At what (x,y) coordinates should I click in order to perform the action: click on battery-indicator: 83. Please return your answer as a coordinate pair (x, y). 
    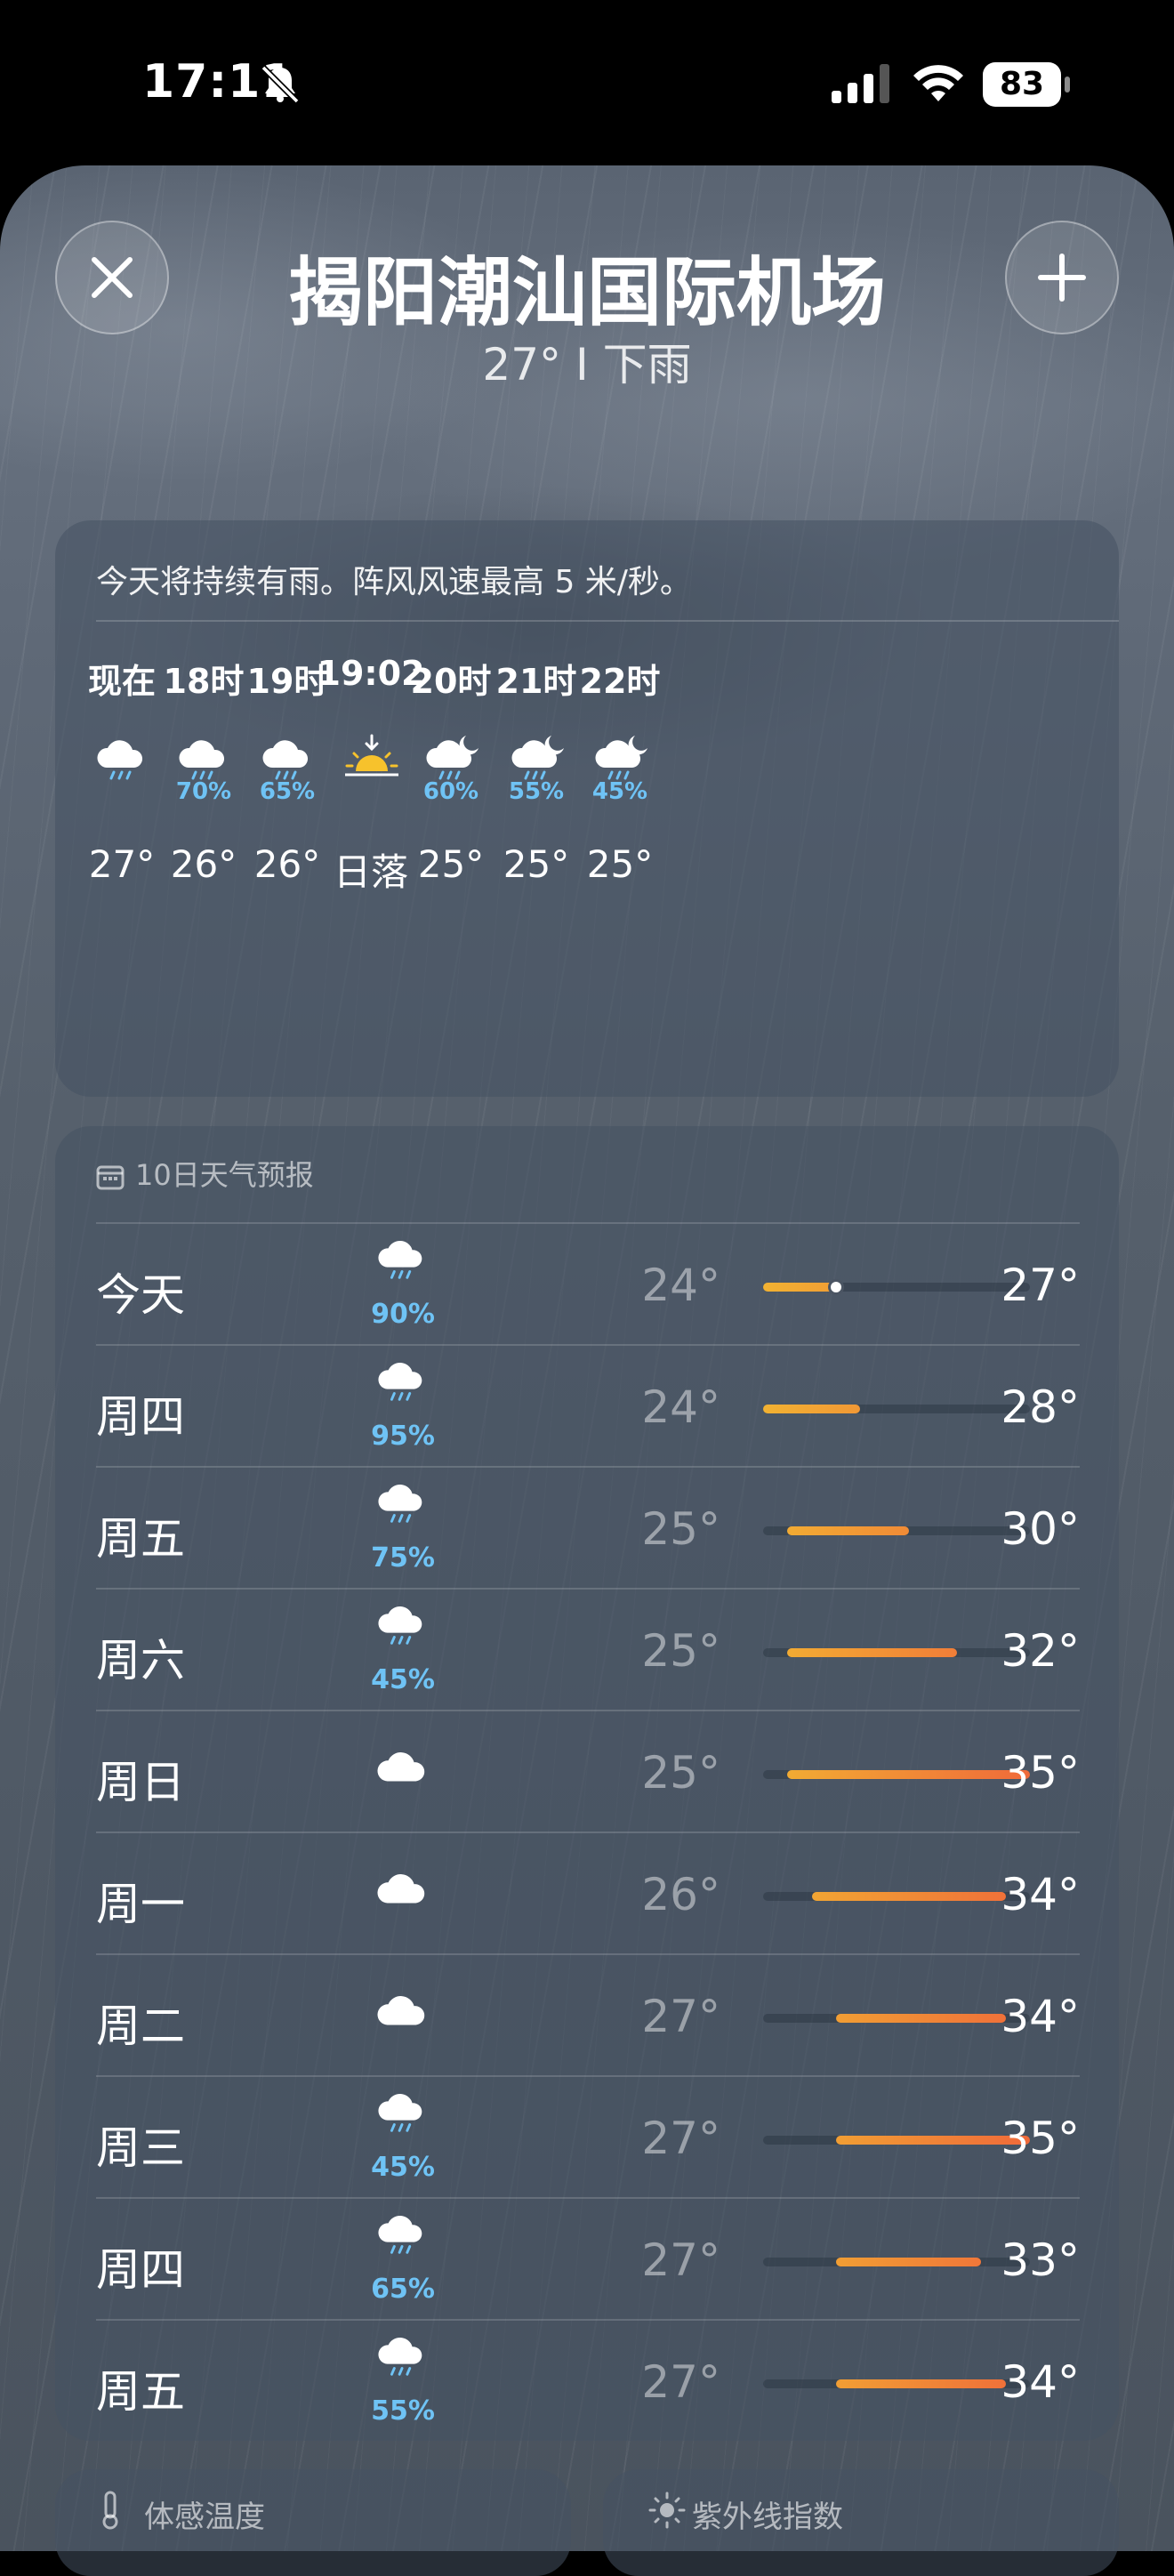
    Looking at the image, I should click on (1026, 84).